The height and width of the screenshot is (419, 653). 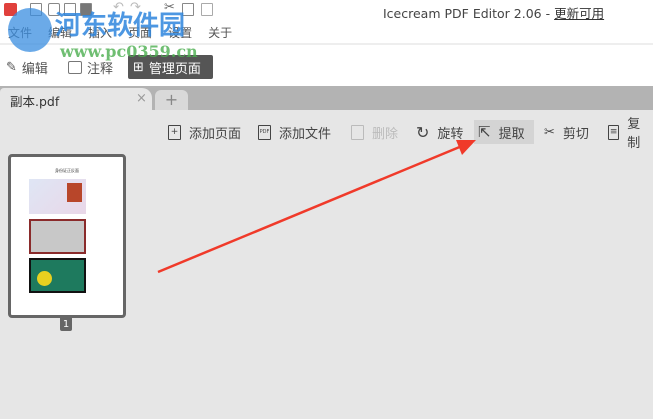 What do you see at coordinates (466, 147) in the screenshot?
I see `arrow-head` at bounding box center [466, 147].